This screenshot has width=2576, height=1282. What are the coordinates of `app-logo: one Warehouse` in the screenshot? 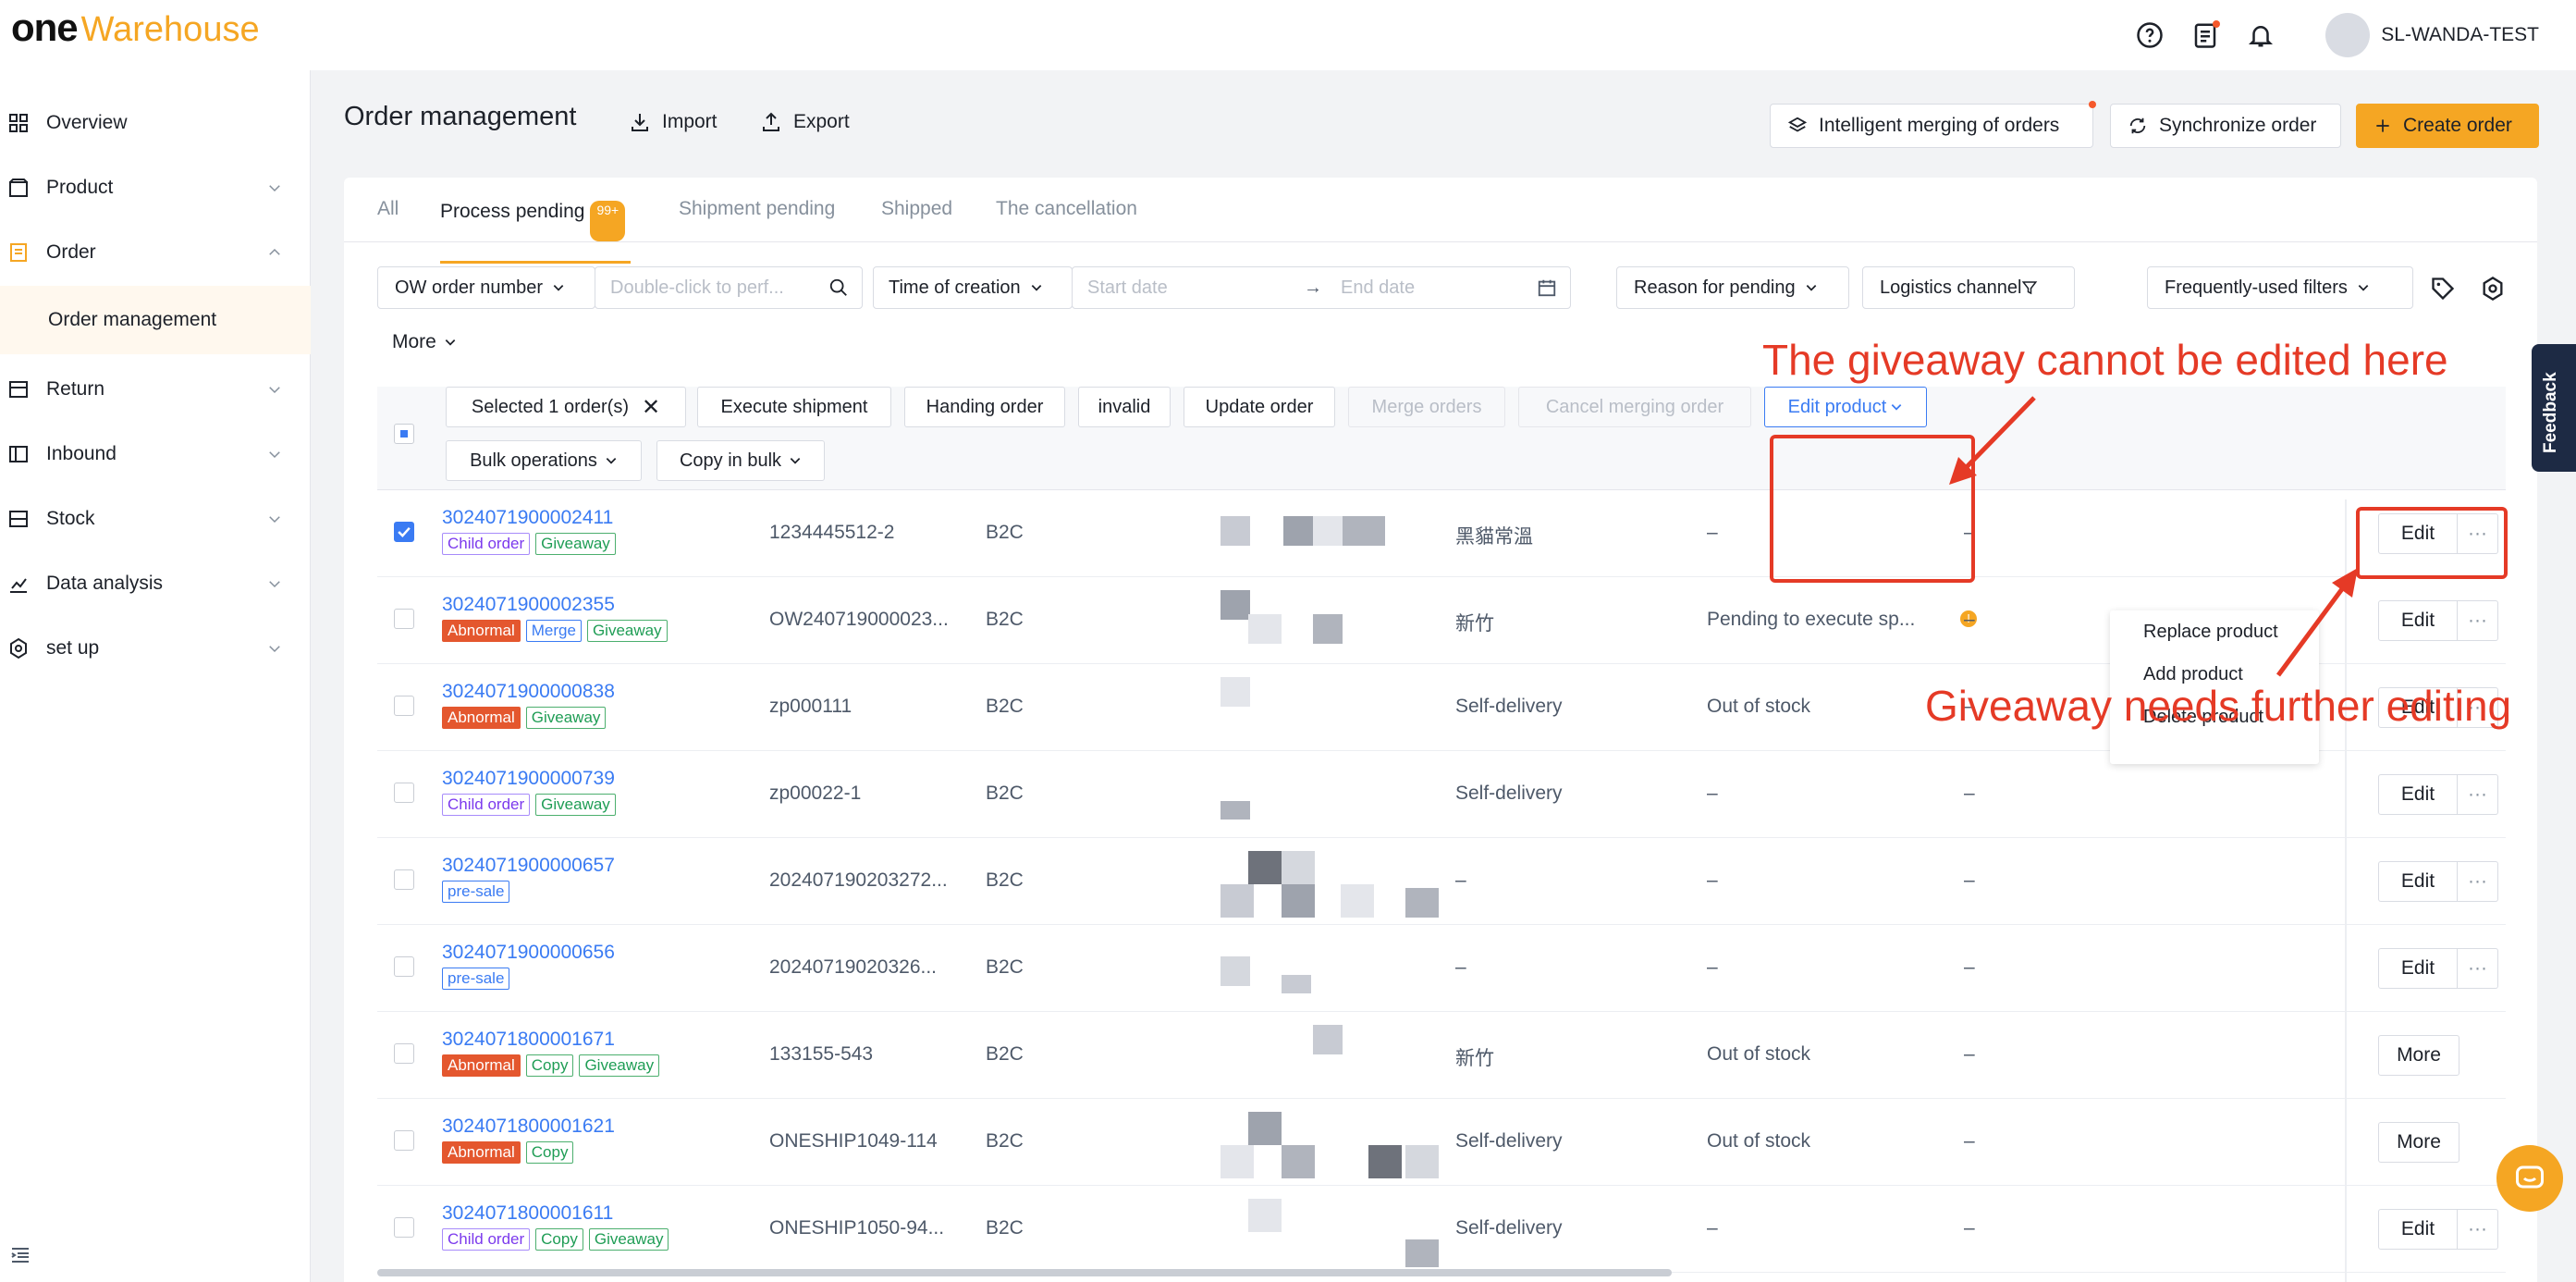 It's located at (135, 28).